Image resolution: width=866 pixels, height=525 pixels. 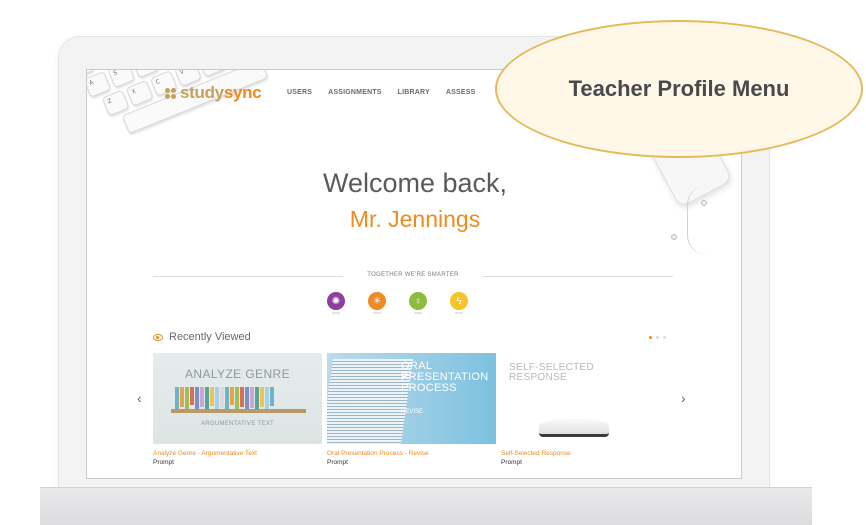 I want to click on together-divider: TOGETHER WE'RE SMARTER, so click(x=413, y=276).